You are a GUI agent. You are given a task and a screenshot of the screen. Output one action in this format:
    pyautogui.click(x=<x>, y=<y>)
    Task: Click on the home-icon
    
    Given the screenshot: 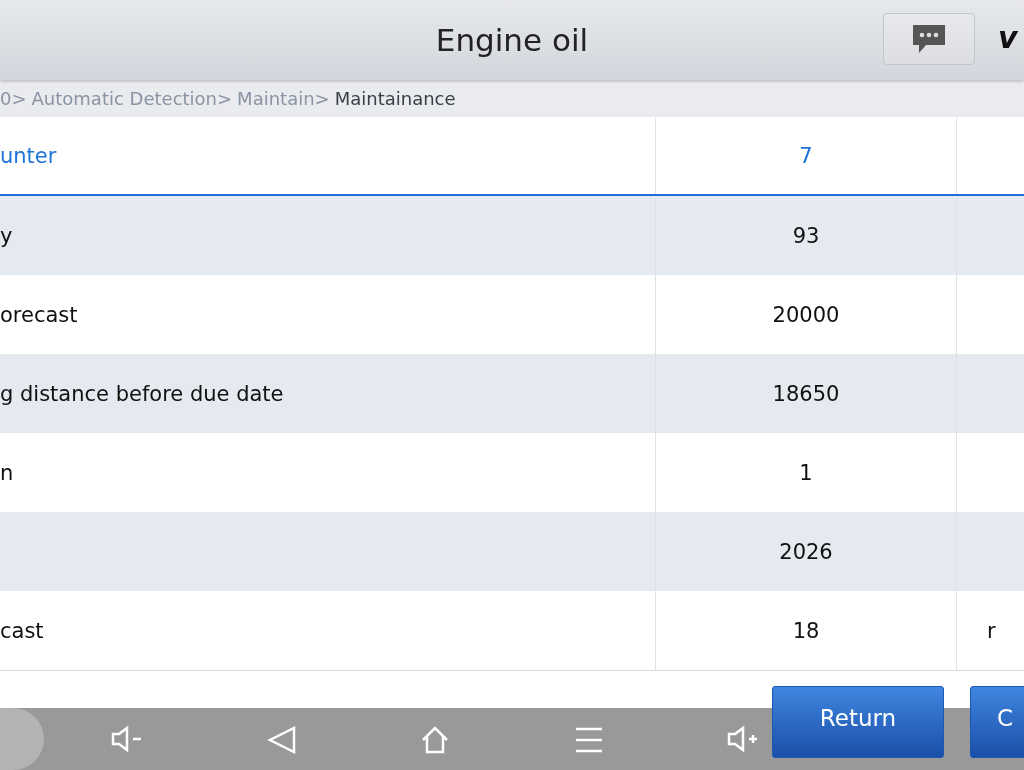 What is the action you would take?
    pyautogui.click(x=435, y=740)
    